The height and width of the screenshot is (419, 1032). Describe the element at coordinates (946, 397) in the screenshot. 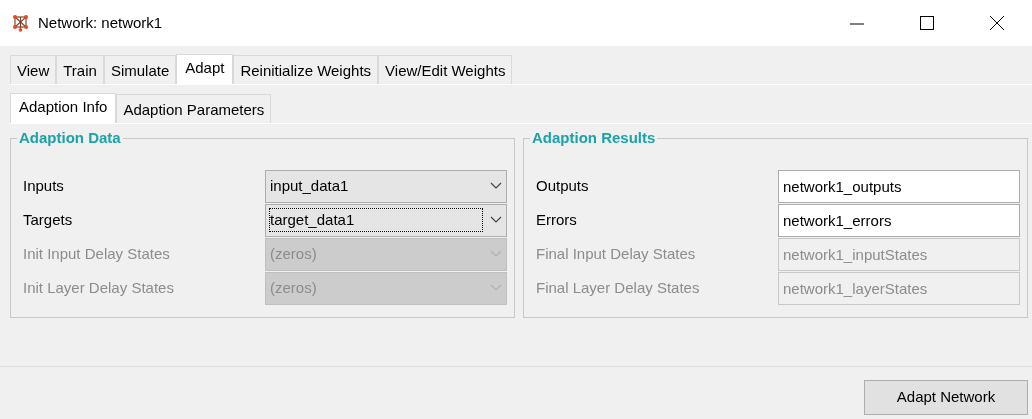

I see `adapt-network-button: Adapt Network` at that location.